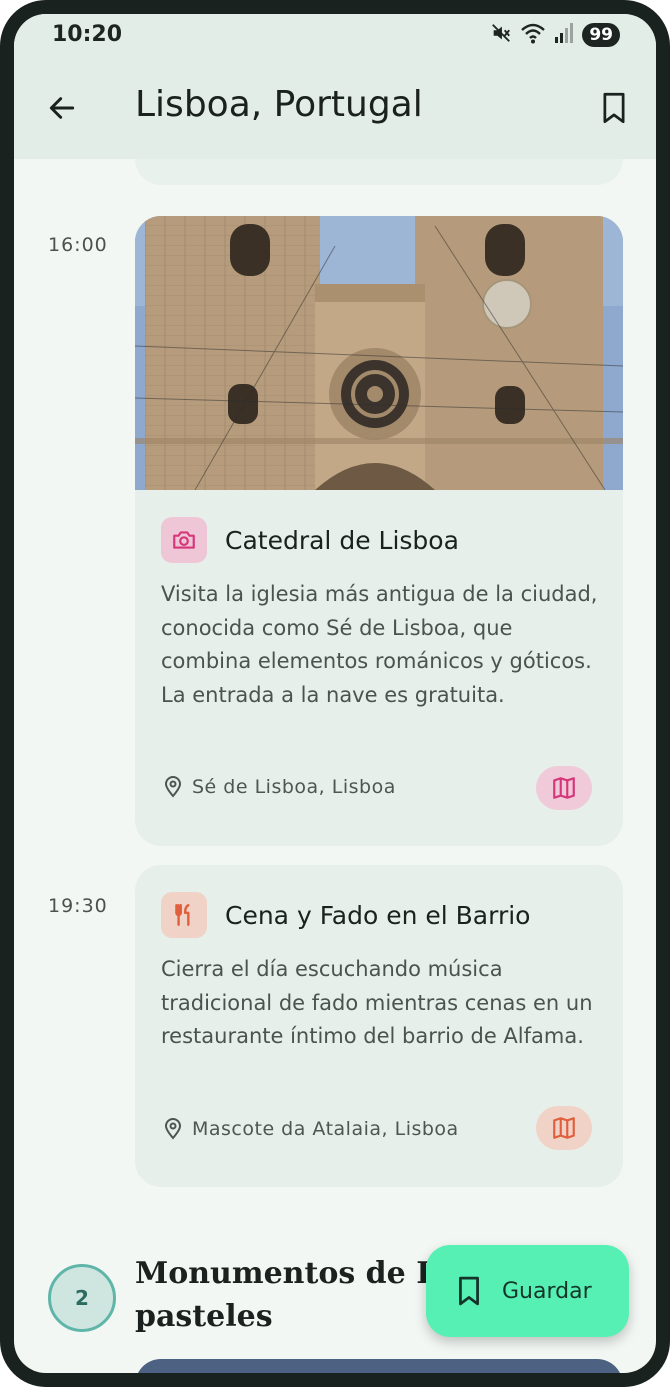 Image resolution: width=670 pixels, height=1387 pixels. I want to click on card-title: Cena y Fado en el Barrio, so click(378, 915).